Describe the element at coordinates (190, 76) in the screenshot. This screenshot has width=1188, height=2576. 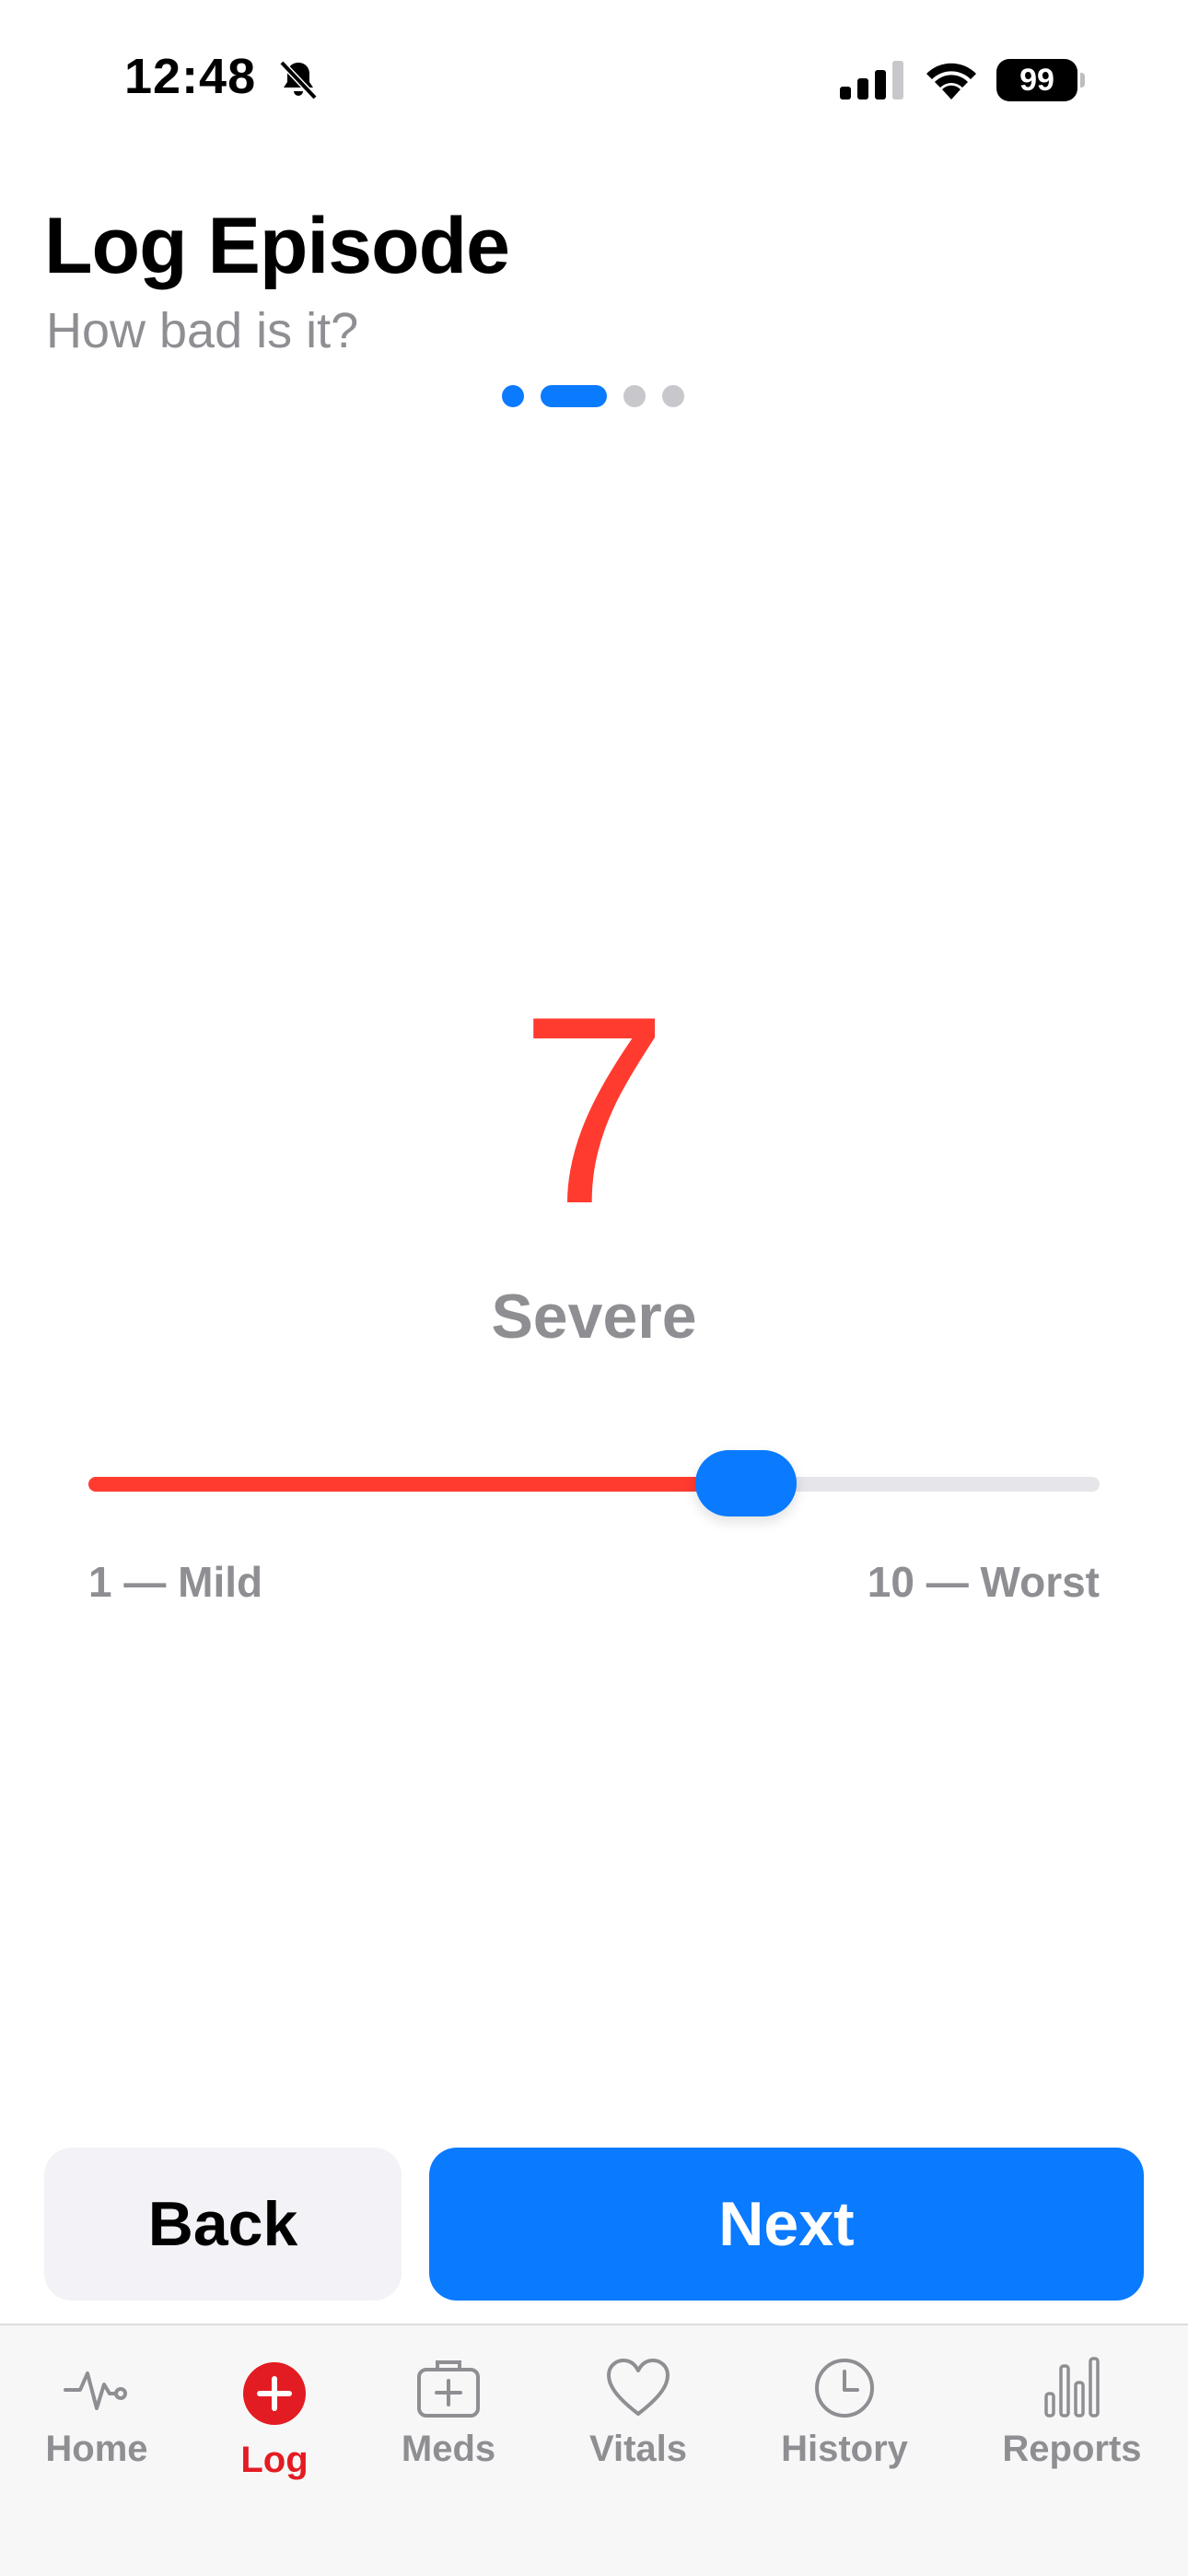
I see `status-time: 12:48` at that location.